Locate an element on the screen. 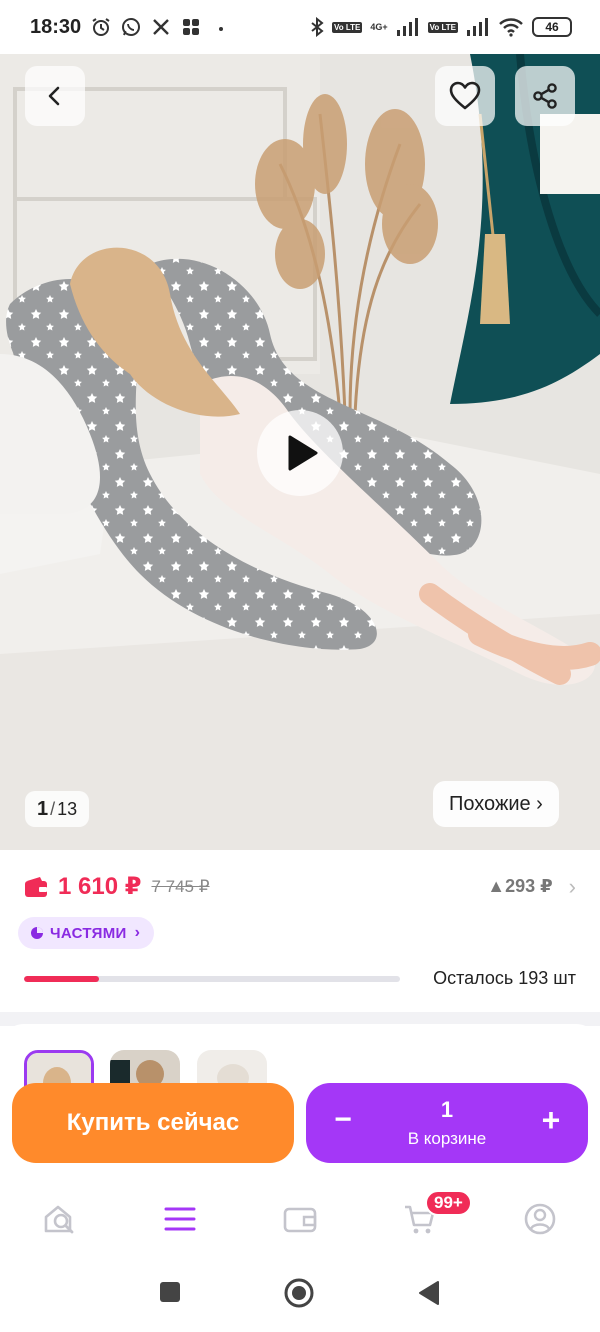 The height and width of the screenshot is (1332, 600). installments-button: ЧАСТЯМИ › is located at coordinates (86, 933).